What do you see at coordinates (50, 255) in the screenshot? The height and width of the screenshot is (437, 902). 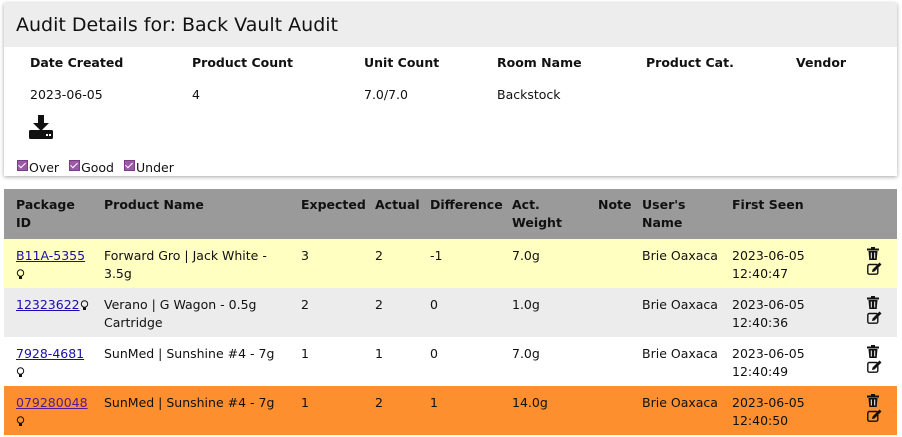 I see `package-link: B11A-5355` at bounding box center [50, 255].